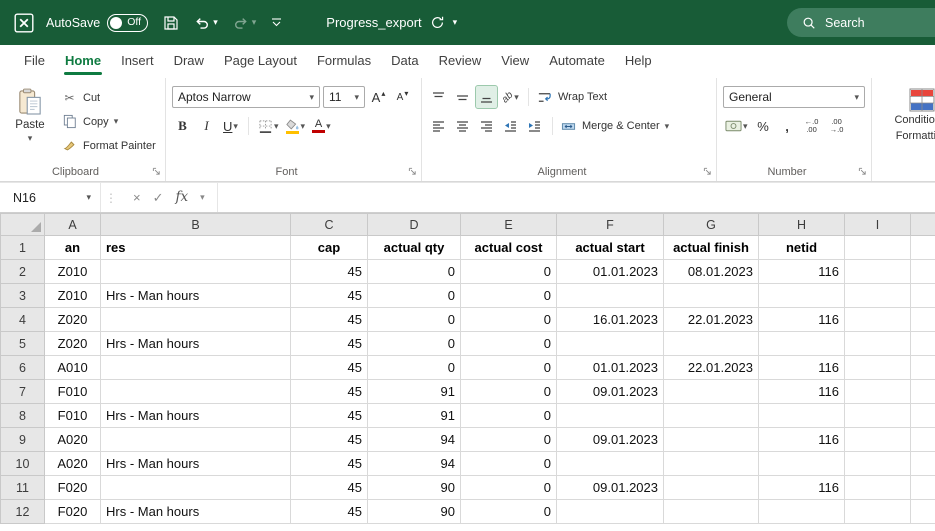 The width and height of the screenshot is (935, 531). What do you see at coordinates (711, 343) in the screenshot?
I see `cell-G5` at bounding box center [711, 343].